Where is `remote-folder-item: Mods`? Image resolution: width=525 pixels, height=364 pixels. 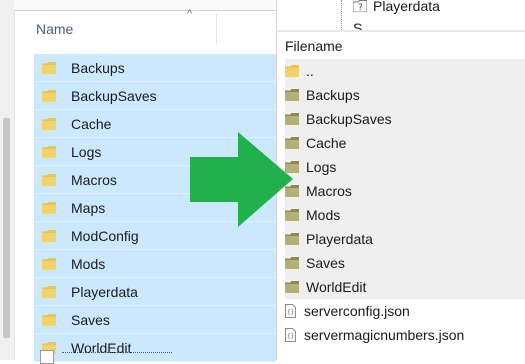 remote-folder-item: Mods is located at coordinates (405, 215).